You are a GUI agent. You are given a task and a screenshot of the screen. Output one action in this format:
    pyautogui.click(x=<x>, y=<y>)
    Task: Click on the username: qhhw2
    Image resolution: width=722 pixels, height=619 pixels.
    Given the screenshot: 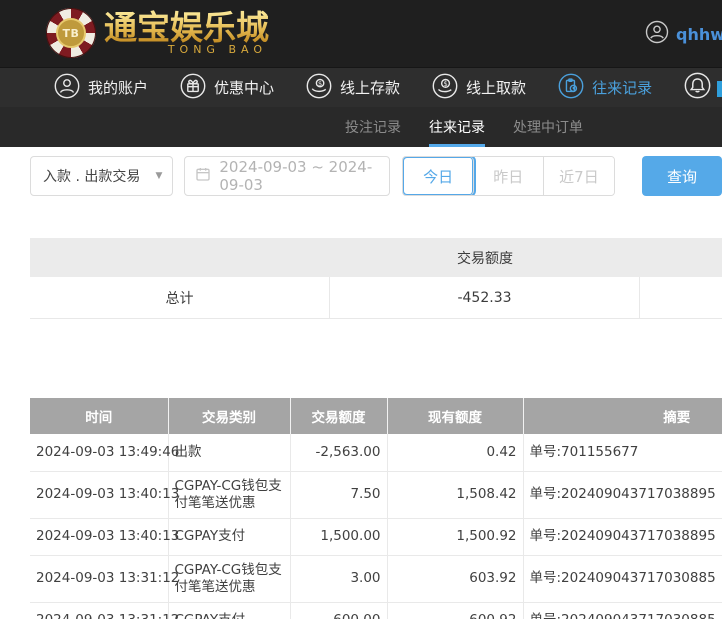 What is the action you would take?
    pyautogui.click(x=699, y=34)
    